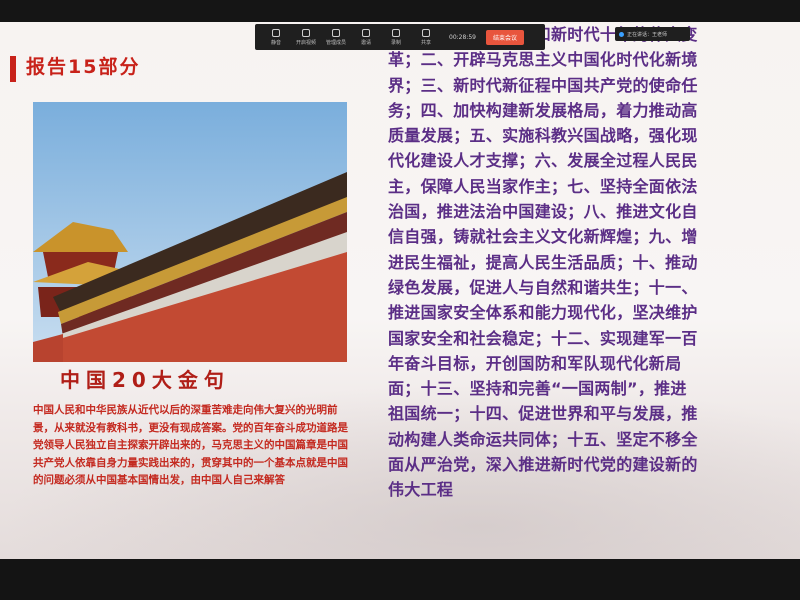 This screenshot has width=800, height=600. What do you see at coordinates (425, 42) in the screenshot?
I see `share-label: 共享` at bounding box center [425, 42].